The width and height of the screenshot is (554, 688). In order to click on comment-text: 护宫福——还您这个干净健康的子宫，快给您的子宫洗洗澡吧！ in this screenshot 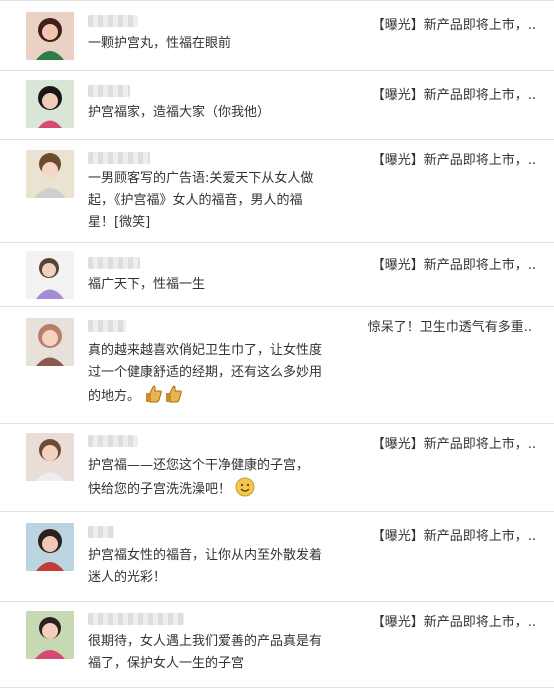, I will do `click(203, 478)`.